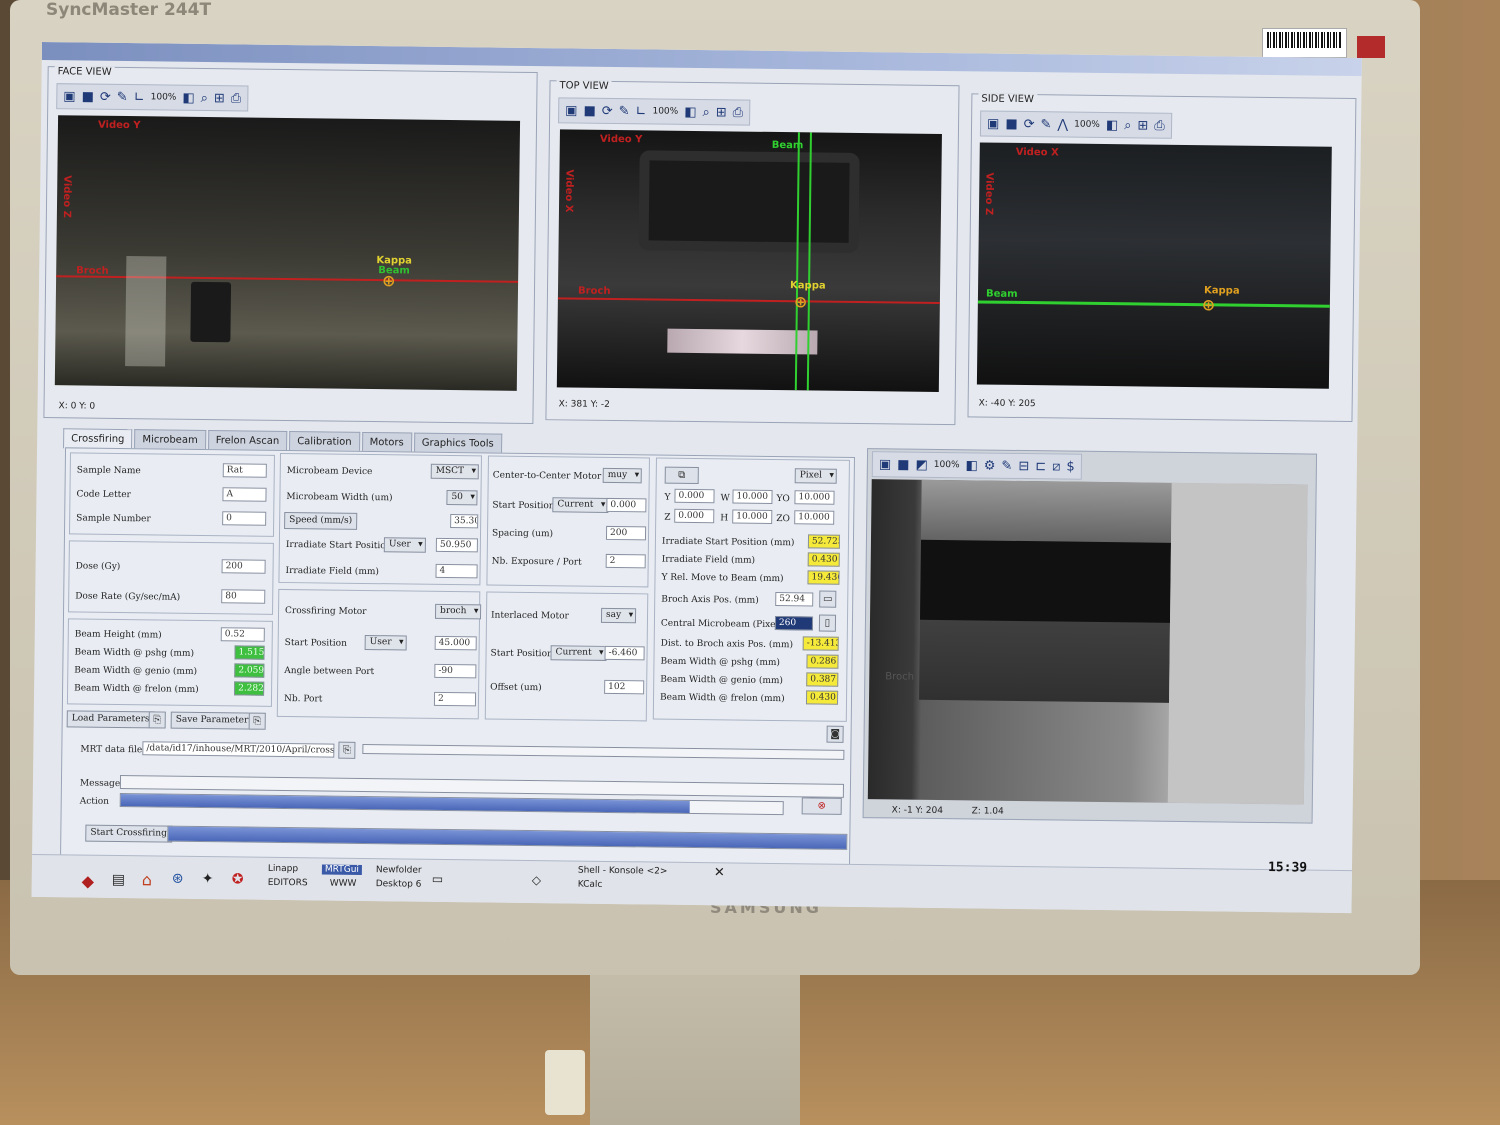  Describe the element at coordinates (455, 471) in the screenshot. I see `microbeam-device-select: MSCT` at that location.